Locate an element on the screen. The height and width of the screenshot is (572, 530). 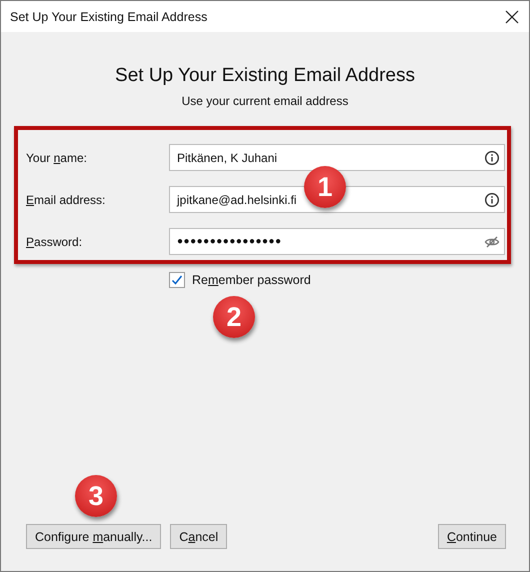
dialog-heading: Set Up Your Existing Email Address is located at coordinates (265, 76).